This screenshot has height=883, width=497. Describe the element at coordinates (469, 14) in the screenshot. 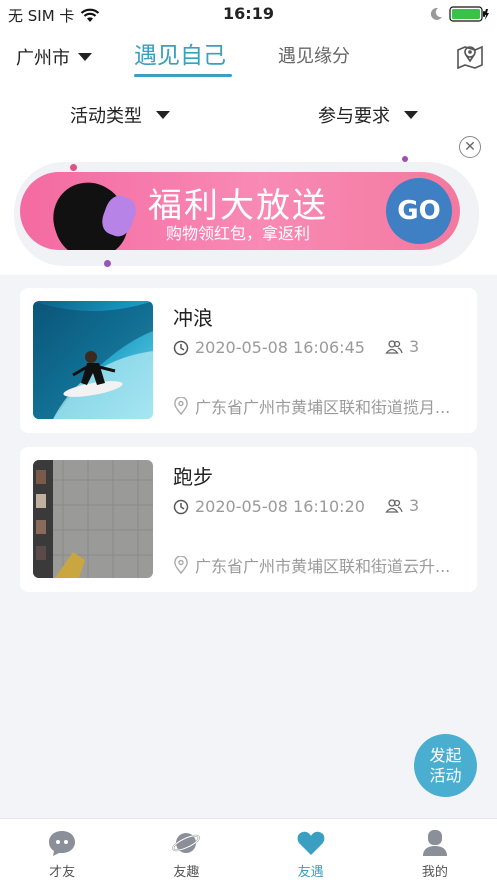

I see `battery-icon` at that location.